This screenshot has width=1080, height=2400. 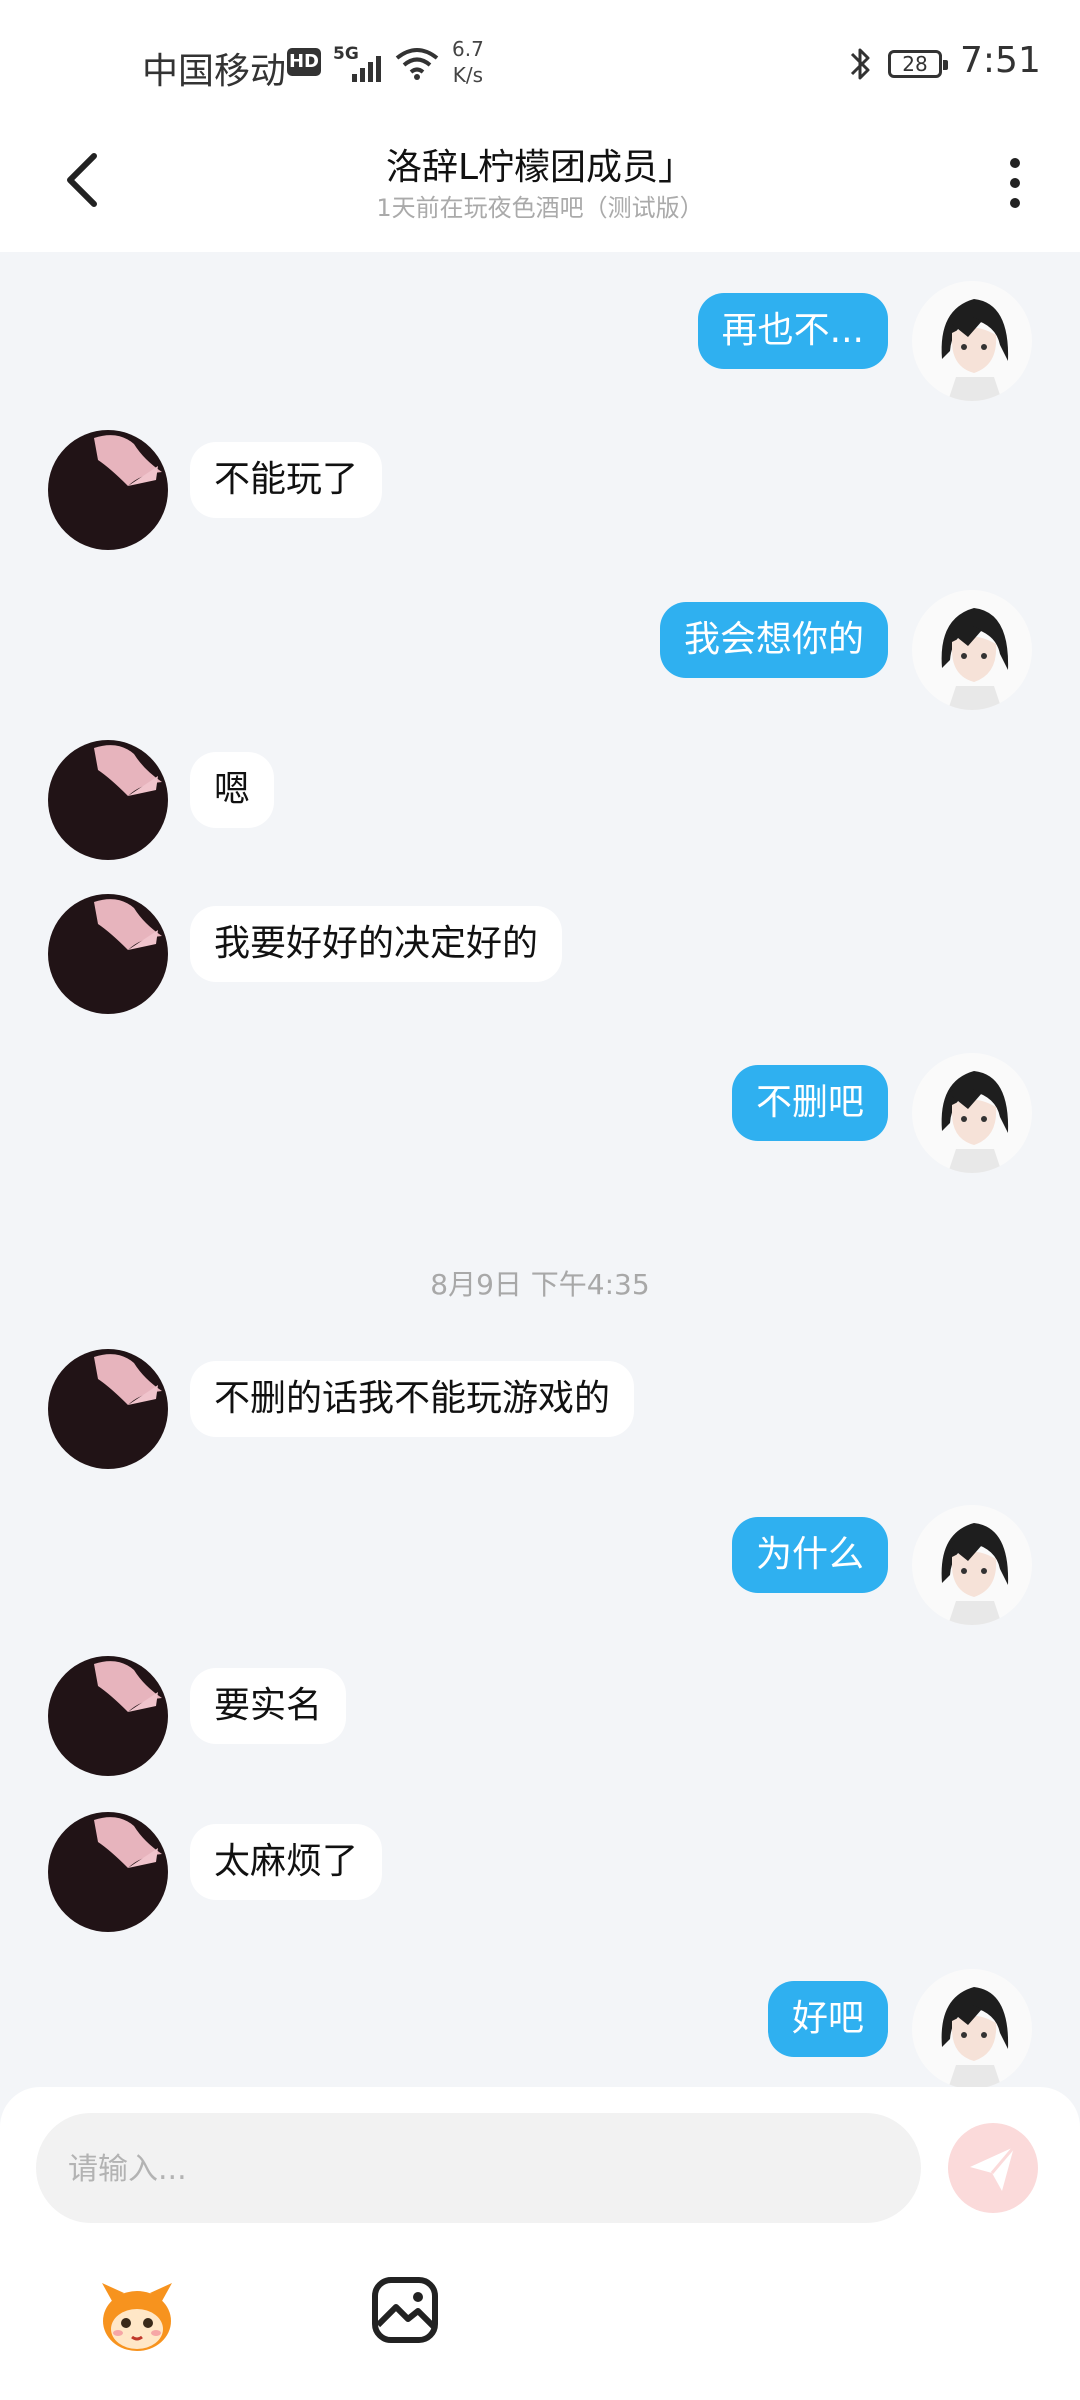 I want to click on outgoing-bubble: 好吧, so click(x=827, y=2019).